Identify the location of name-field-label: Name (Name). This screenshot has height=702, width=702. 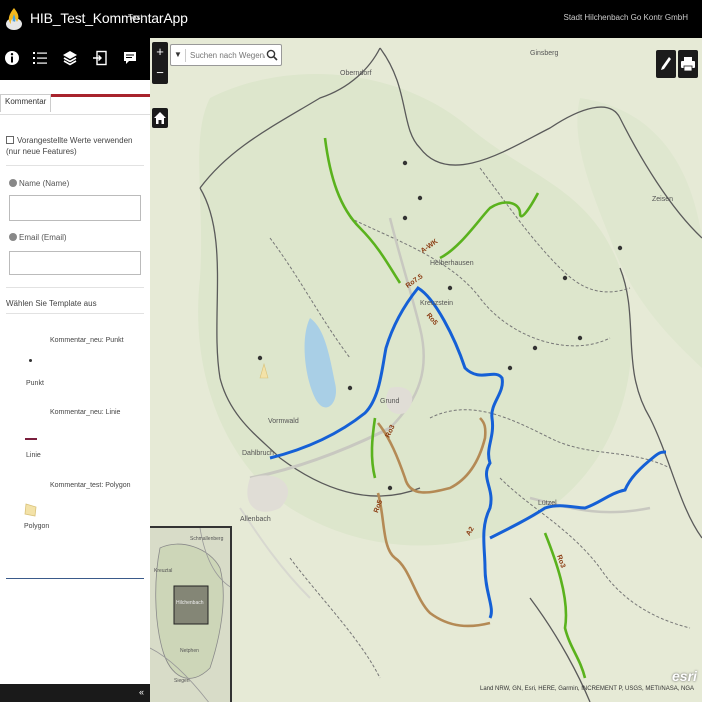
(39, 183).